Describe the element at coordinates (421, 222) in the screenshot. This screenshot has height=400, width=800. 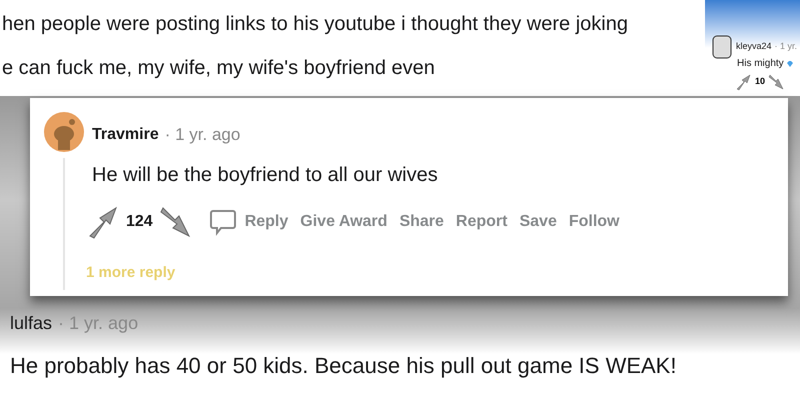
I see `action-button: Share` at that location.